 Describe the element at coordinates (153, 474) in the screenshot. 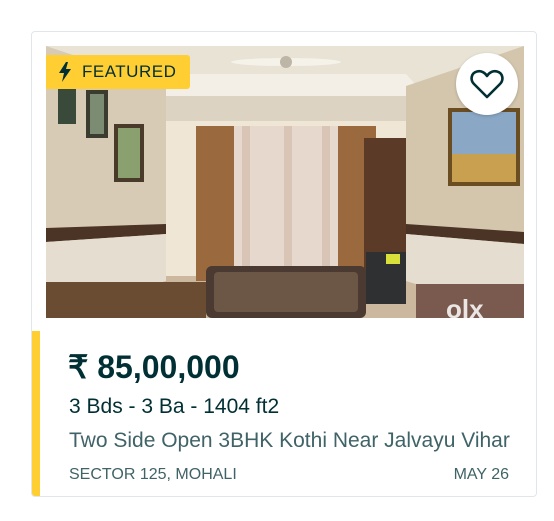

I see `listing-location: SECTOR 125, MOHALI` at that location.